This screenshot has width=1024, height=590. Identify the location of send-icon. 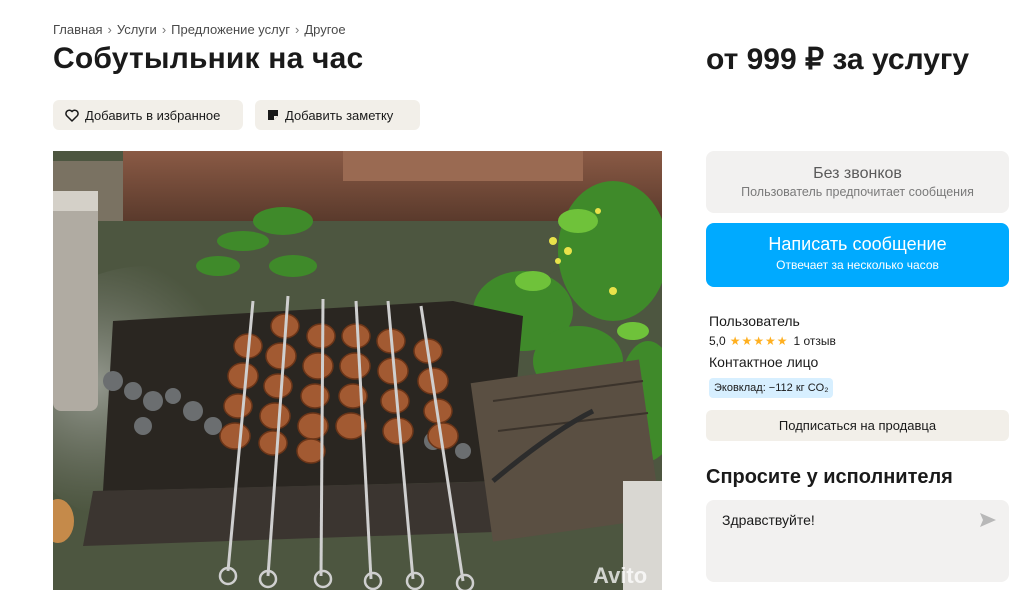
(988, 520).